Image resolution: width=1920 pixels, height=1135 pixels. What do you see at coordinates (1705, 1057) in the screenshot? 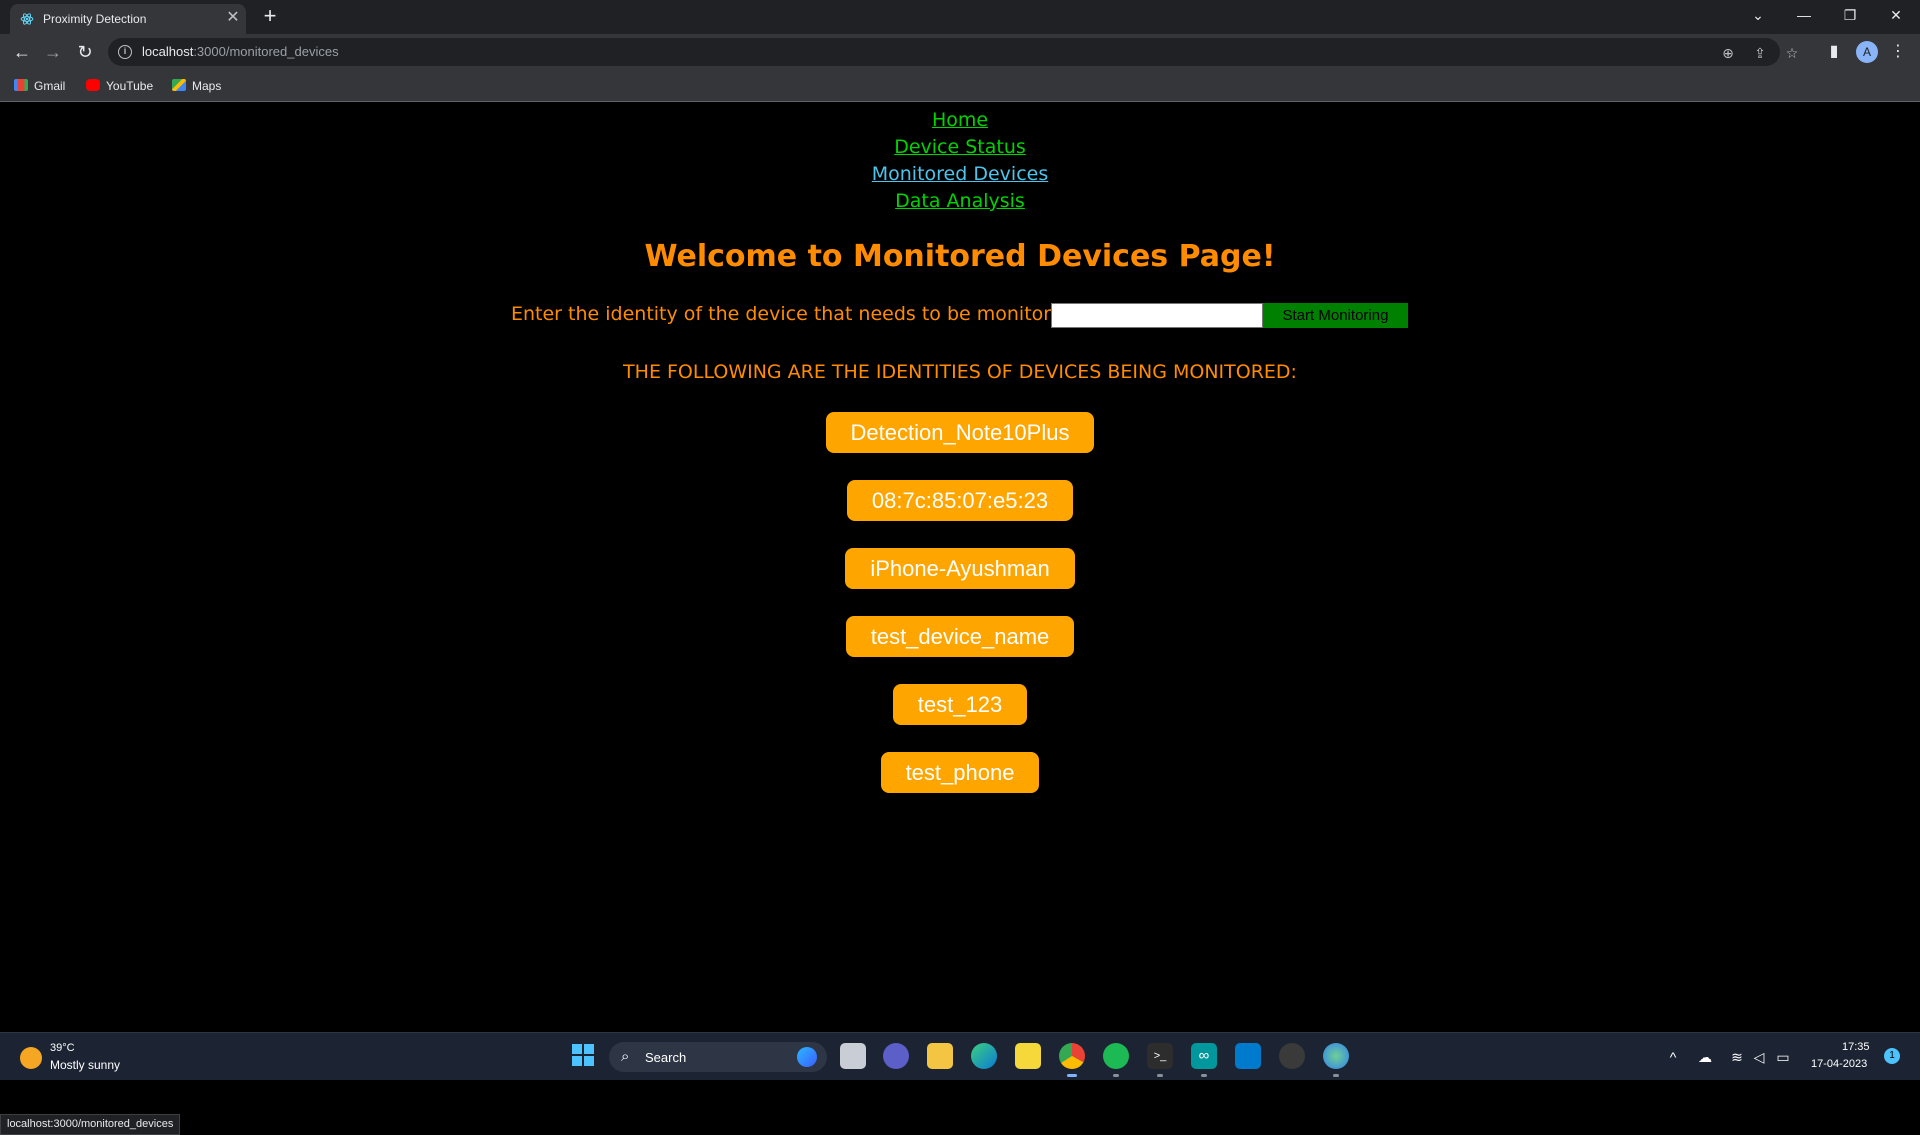
I see `onedrive-cloud-icon: ☁` at bounding box center [1705, 1057].